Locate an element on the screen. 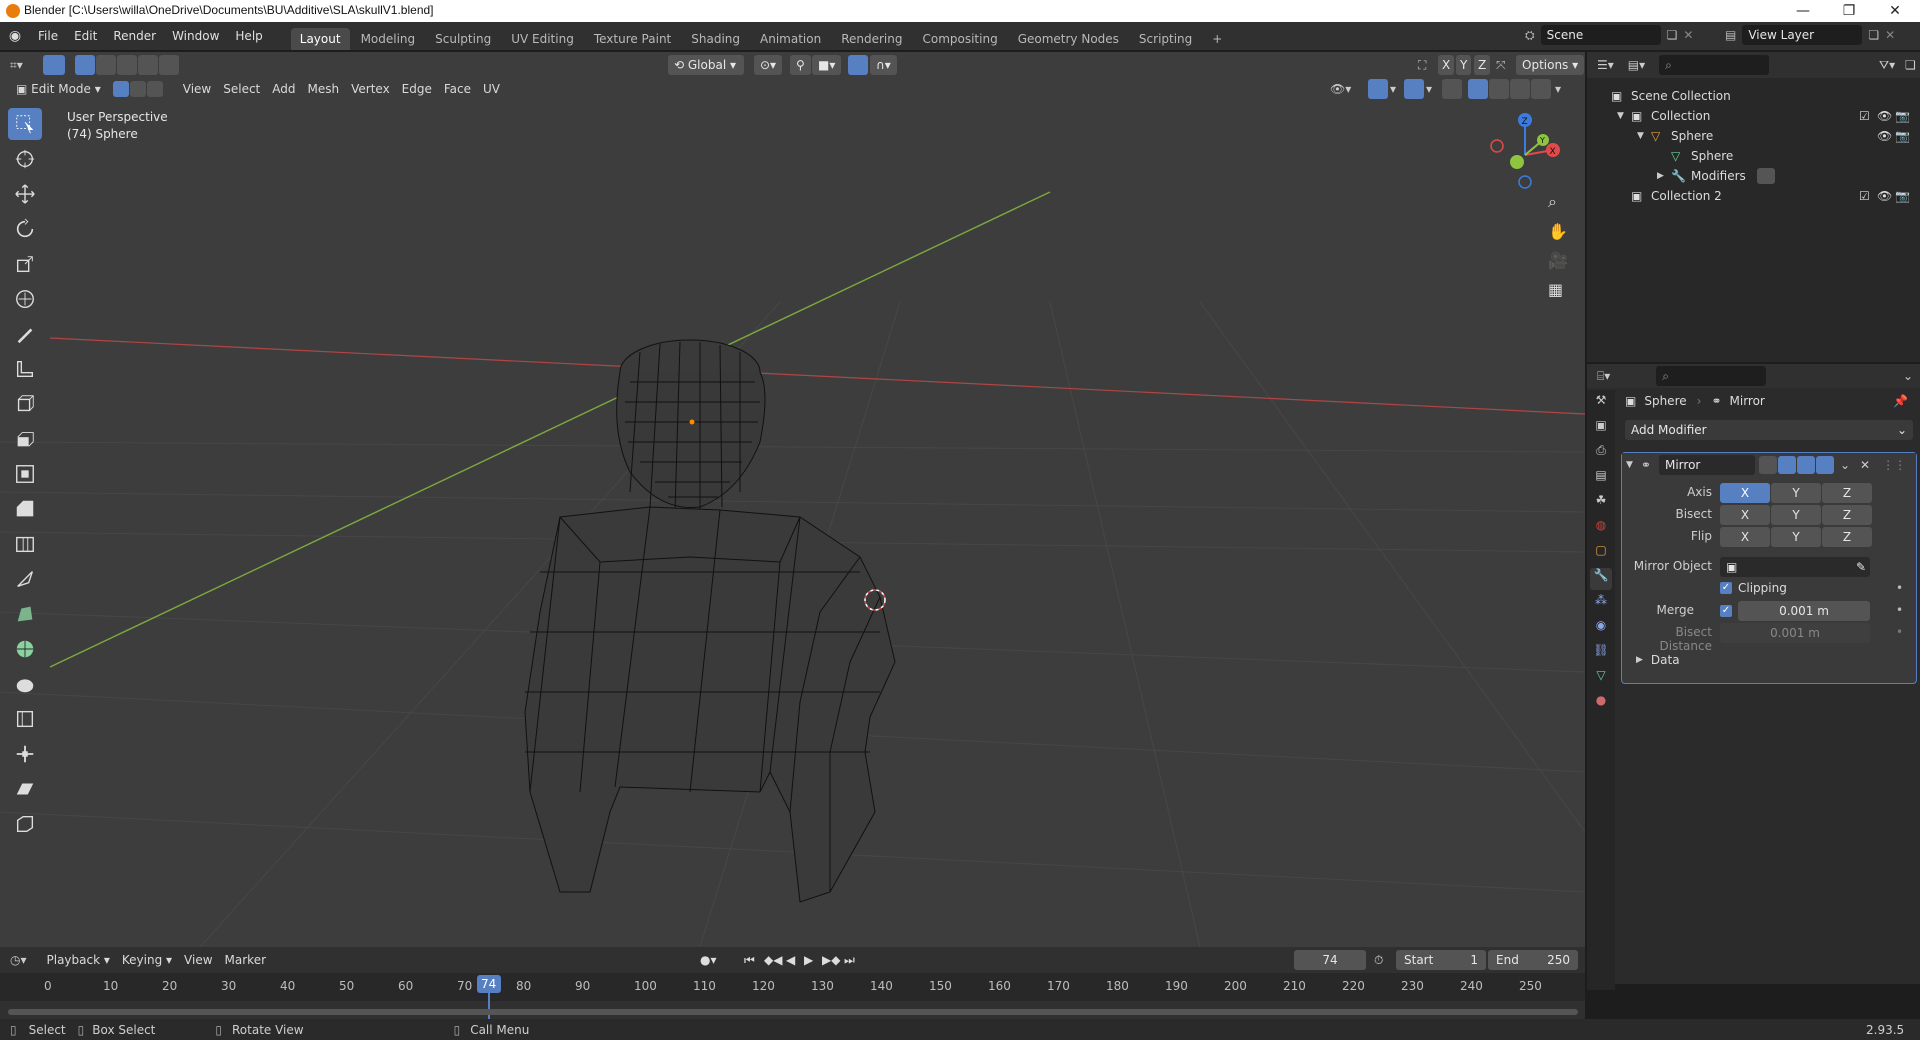 This screenshot has width=1920, height=1040. snap-toggle: ⚲ is located at coordinates (800, 65).